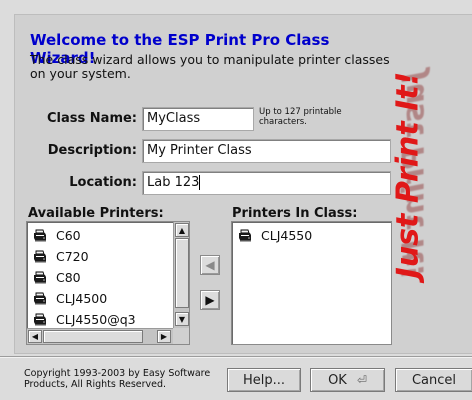 The image size is (472, 400). I want to click on description-value: My Printer Class, so click(199, 150).